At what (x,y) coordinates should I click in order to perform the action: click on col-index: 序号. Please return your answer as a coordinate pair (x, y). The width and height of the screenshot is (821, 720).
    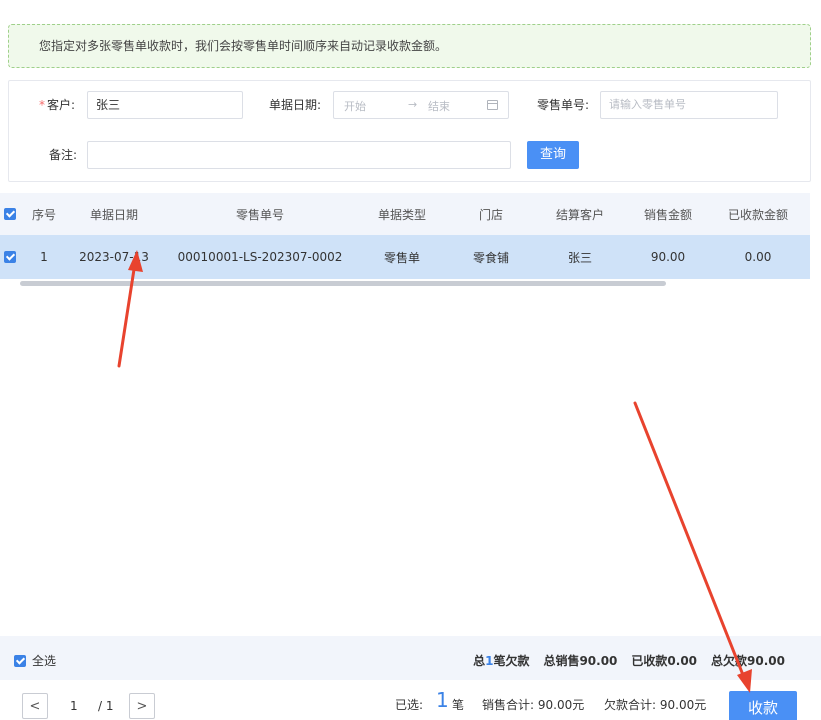
    Looking at the image, I should click on (43, 214).